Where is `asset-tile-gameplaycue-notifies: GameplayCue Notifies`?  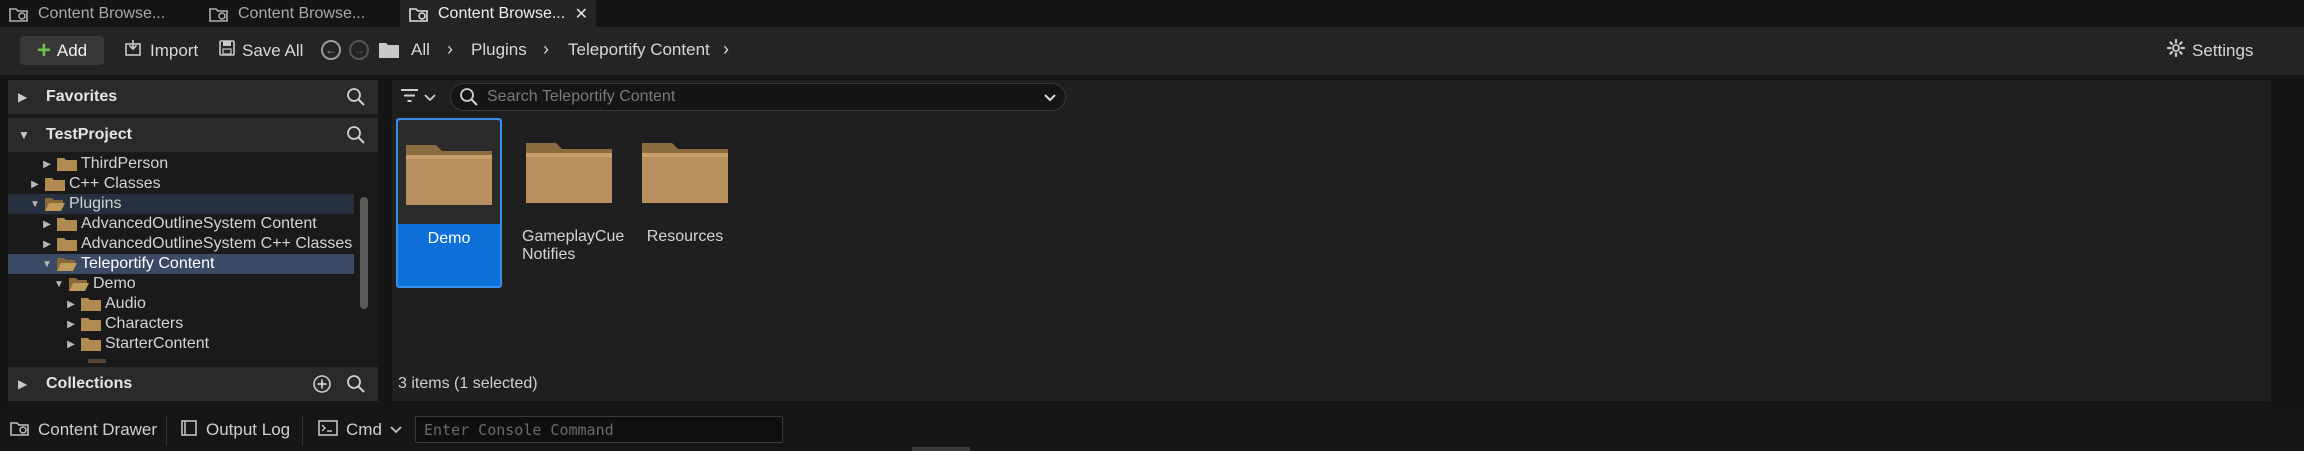 asset-tile-gameplaycue-notifies: GameplayCue Notifies is located at coordinates (570, 203).